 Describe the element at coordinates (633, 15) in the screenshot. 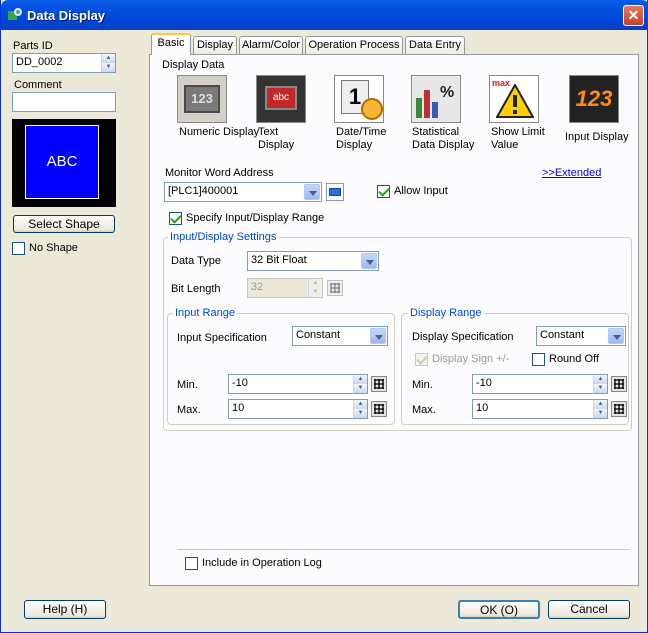

I see `close-button: ✕` at that location.